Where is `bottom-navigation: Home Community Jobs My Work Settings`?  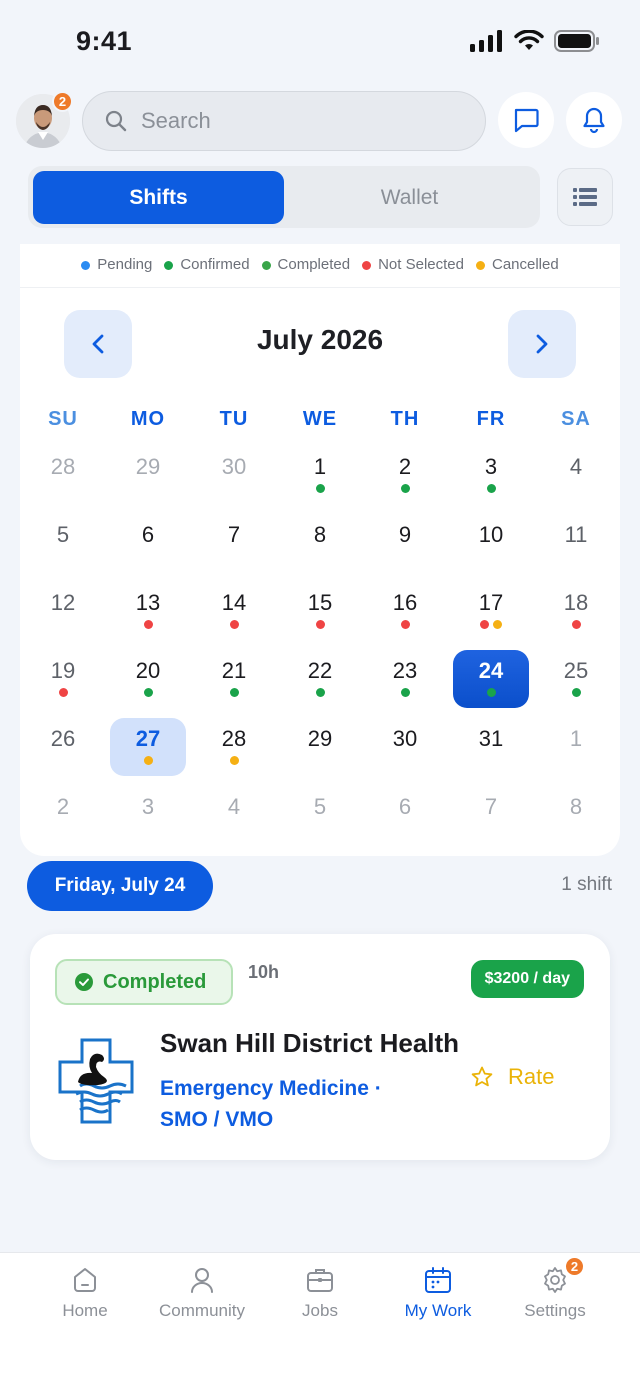
bottom-navigation: Home Community Jobs My Work Settings is located at coordinates (320, 1318).